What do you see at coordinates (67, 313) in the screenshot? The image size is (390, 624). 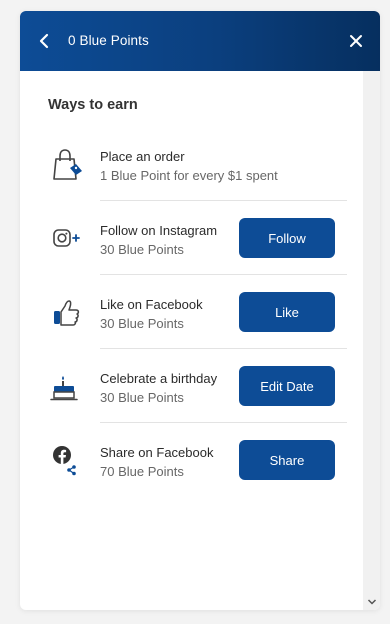 I see `thumbs-up-icon` at bounding box center [67, 313].